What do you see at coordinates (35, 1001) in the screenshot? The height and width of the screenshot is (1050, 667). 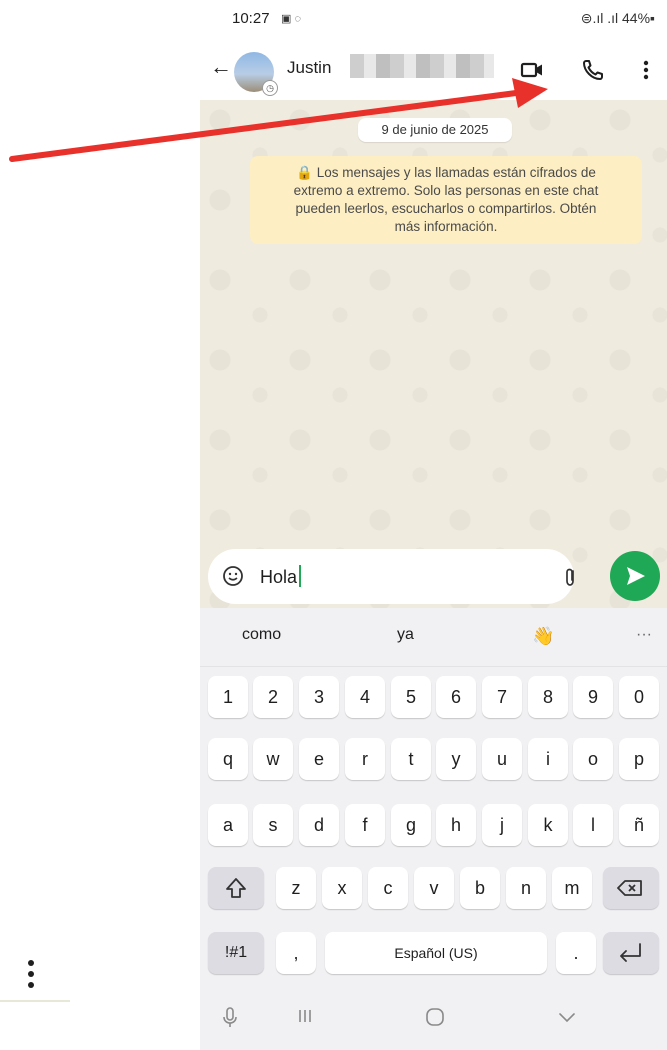 I see `divider` at bounding box center [35, 1001].